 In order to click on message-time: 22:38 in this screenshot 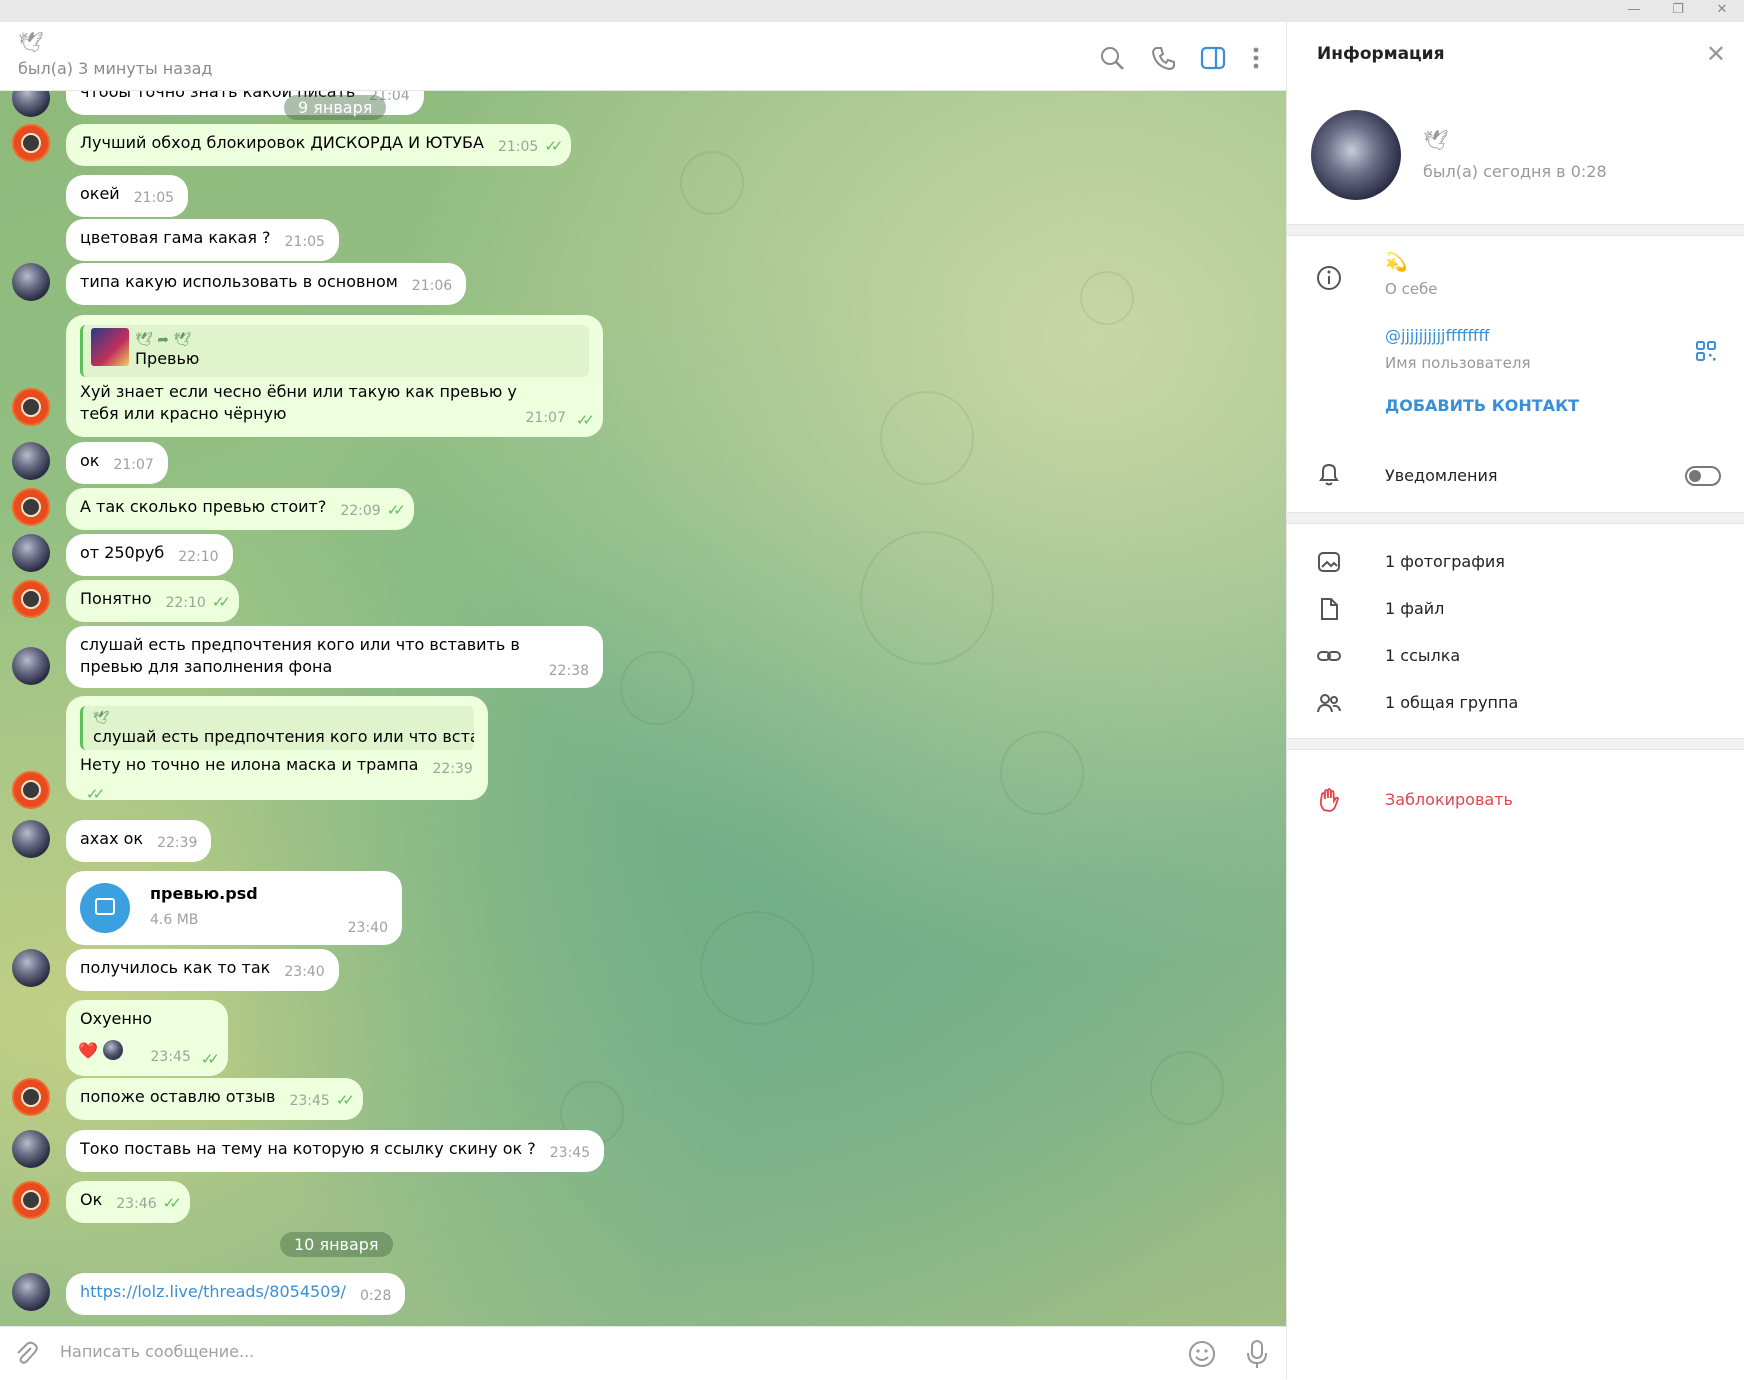, I will do `click(568, 671)`.